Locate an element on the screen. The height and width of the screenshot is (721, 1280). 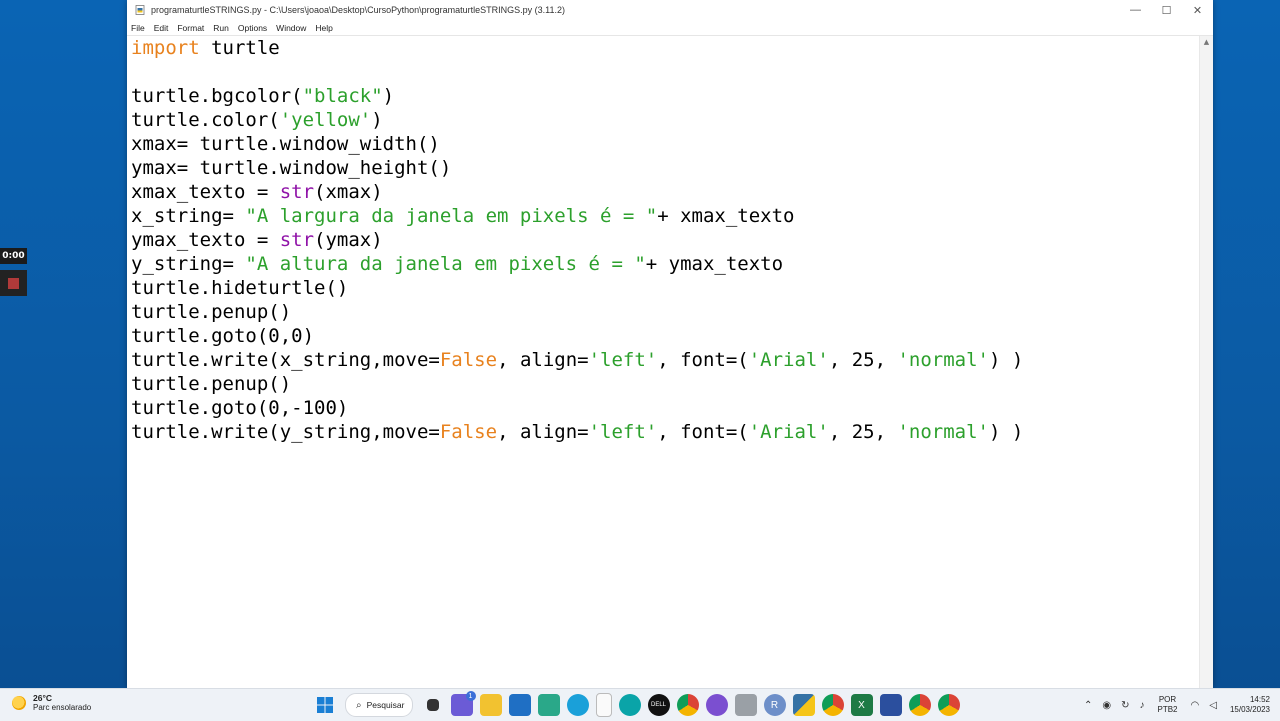
weather-temp: 26°C is located at coordinates (42, 698).